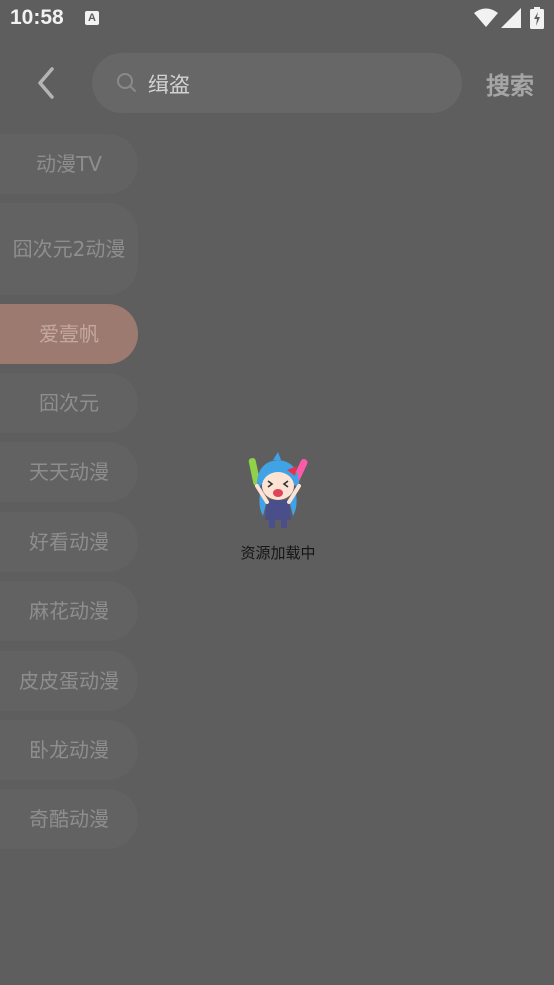  I want to click on source-item-label: 囧次元, so click(69, 402).